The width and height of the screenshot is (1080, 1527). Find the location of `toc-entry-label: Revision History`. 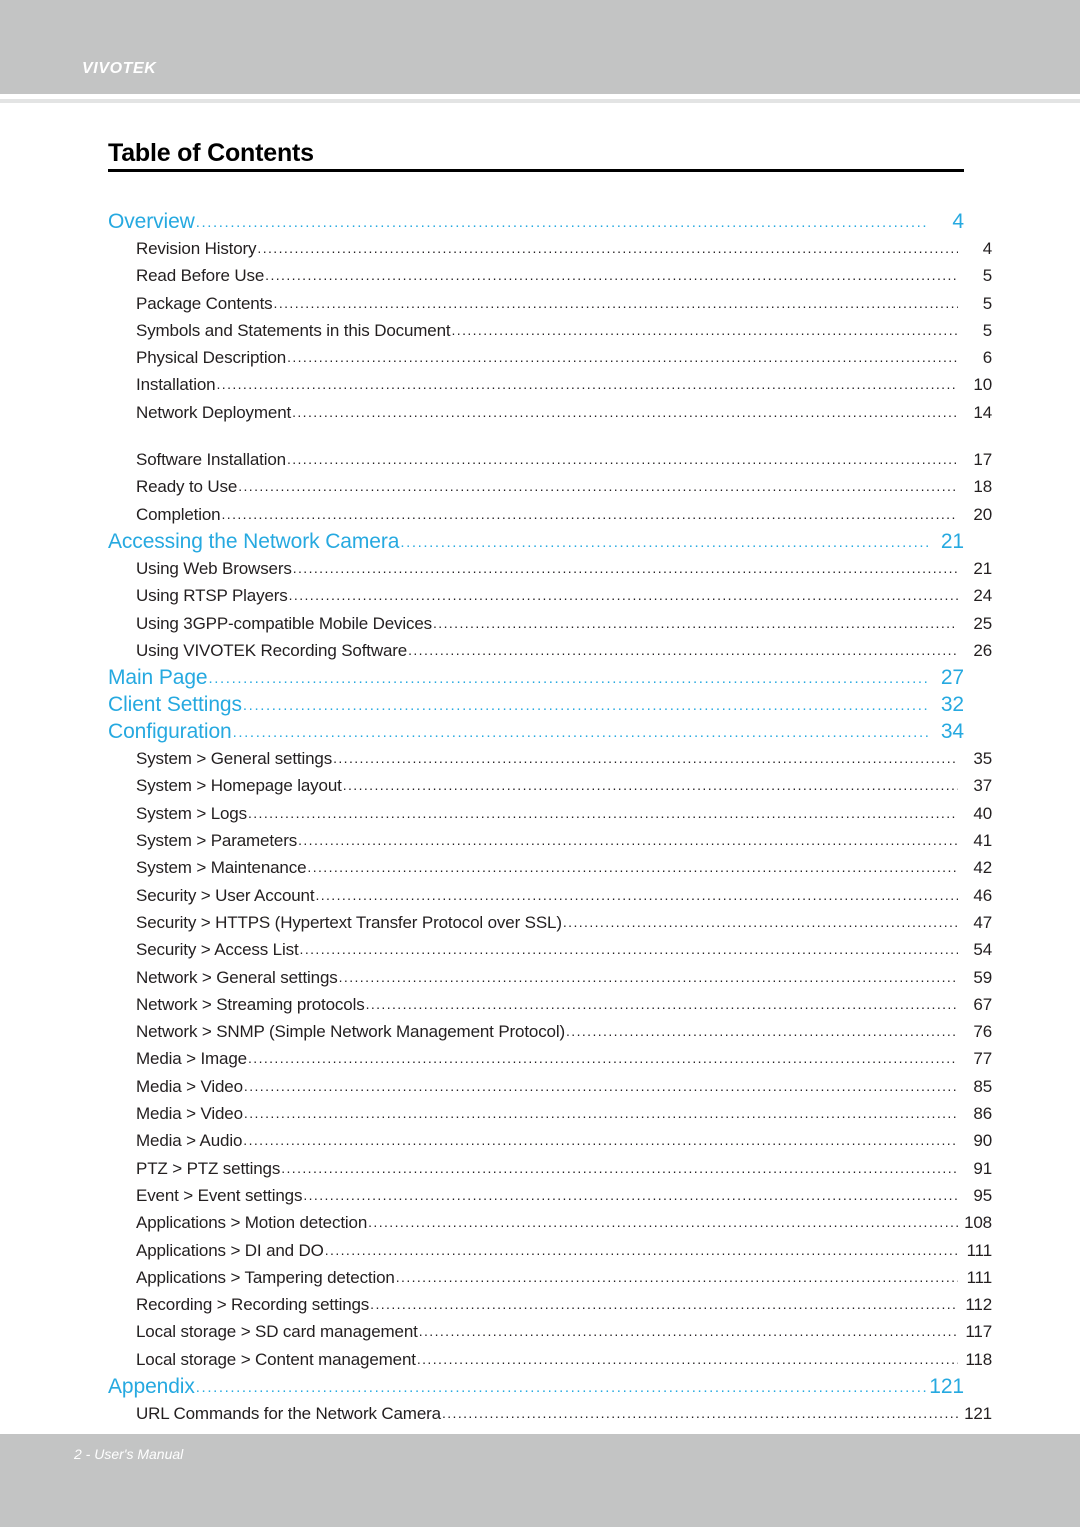

toc-entry-label: Revision History is located at coordinates (196, 248).